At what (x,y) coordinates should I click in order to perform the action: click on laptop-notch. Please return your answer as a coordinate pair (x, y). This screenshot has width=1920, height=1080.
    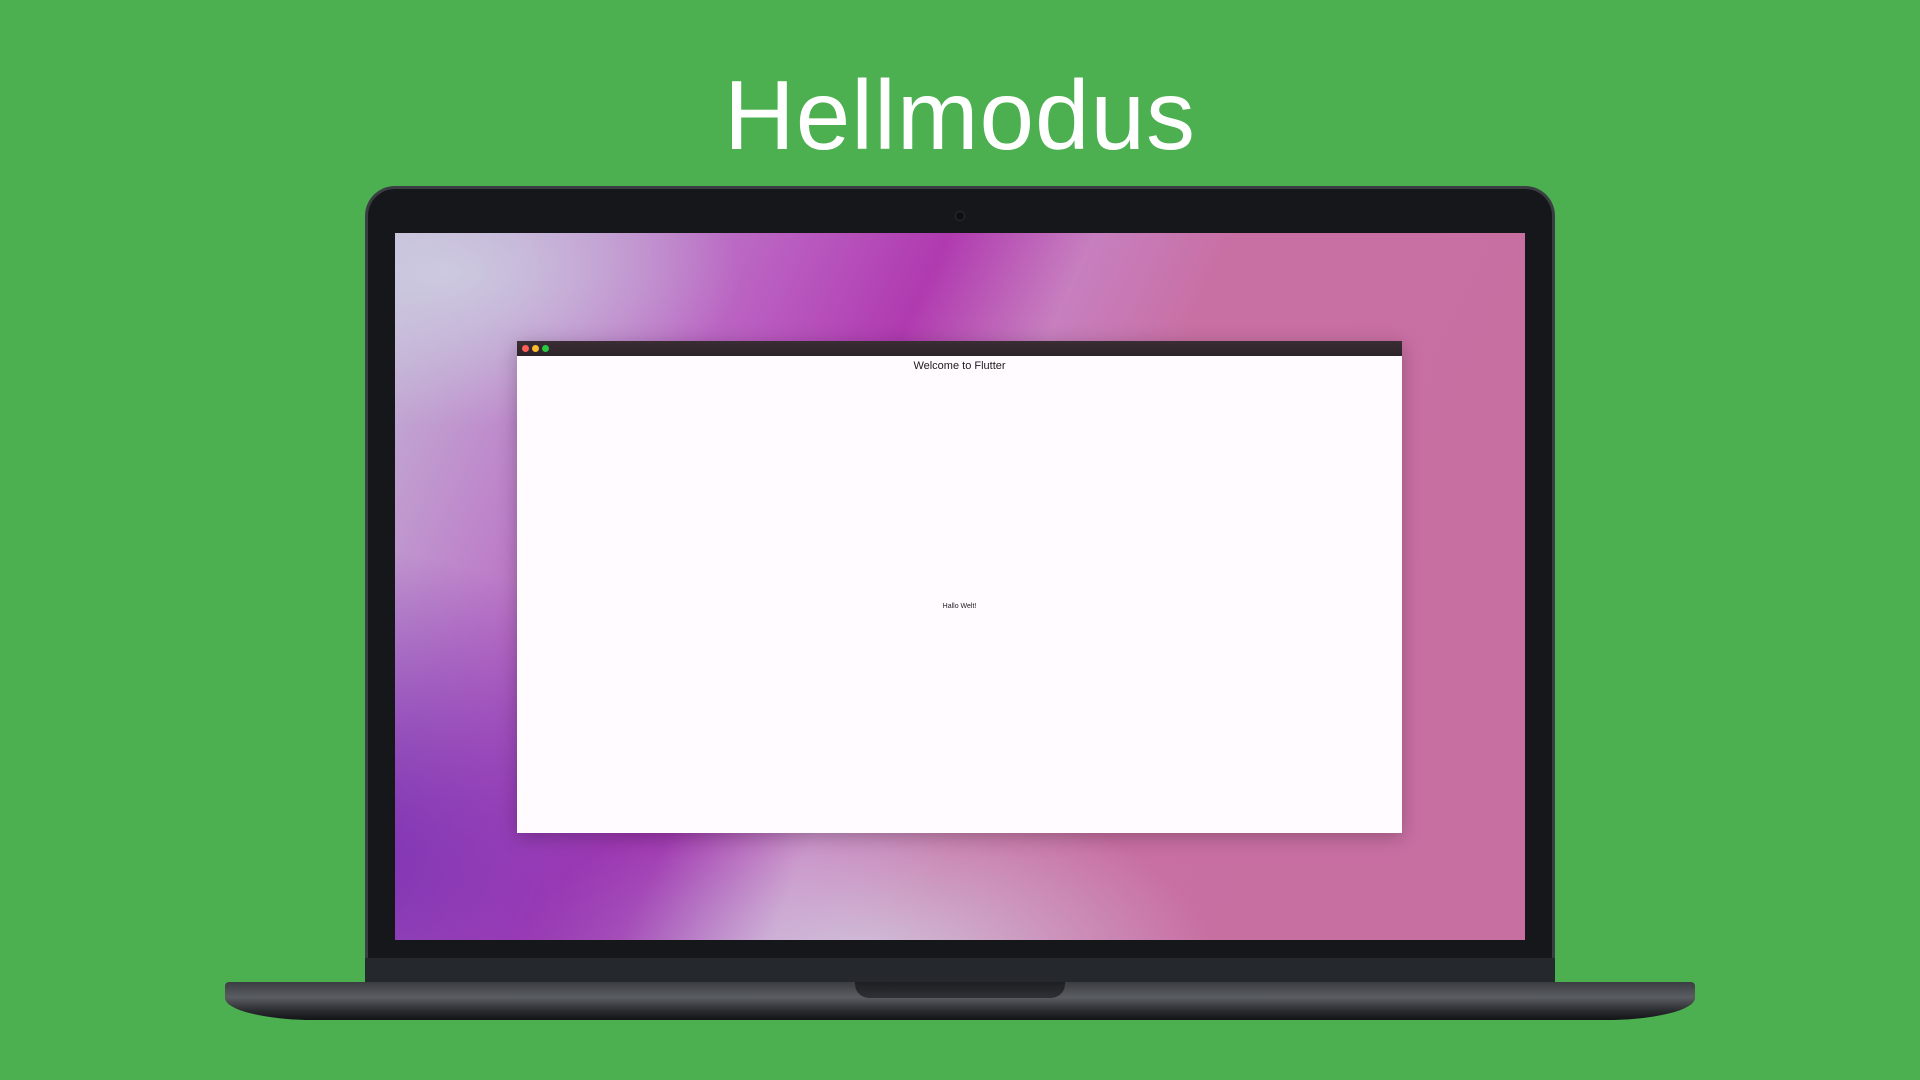
    Looking at the image, I should click on (960, 990).